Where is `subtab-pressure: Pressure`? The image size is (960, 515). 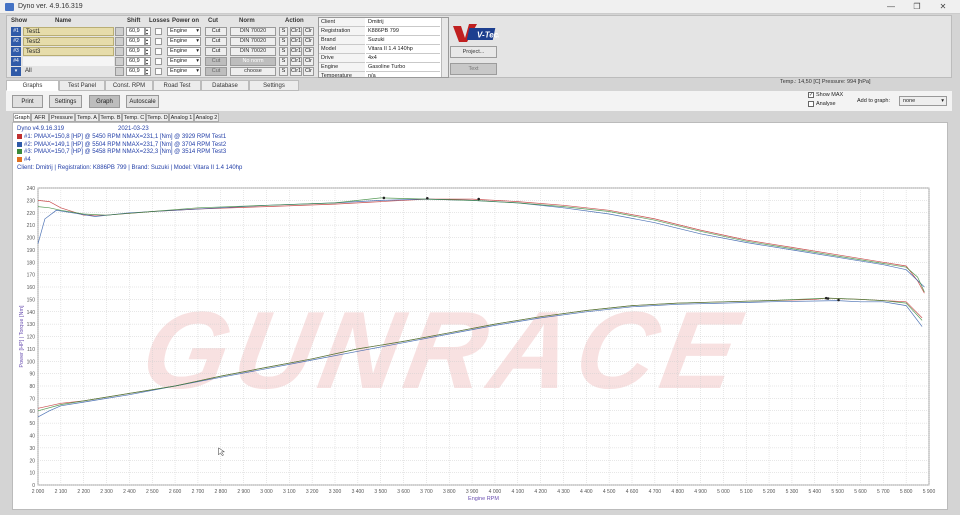
subtab-pressure: Pressure is located at coordinates (62, 117).